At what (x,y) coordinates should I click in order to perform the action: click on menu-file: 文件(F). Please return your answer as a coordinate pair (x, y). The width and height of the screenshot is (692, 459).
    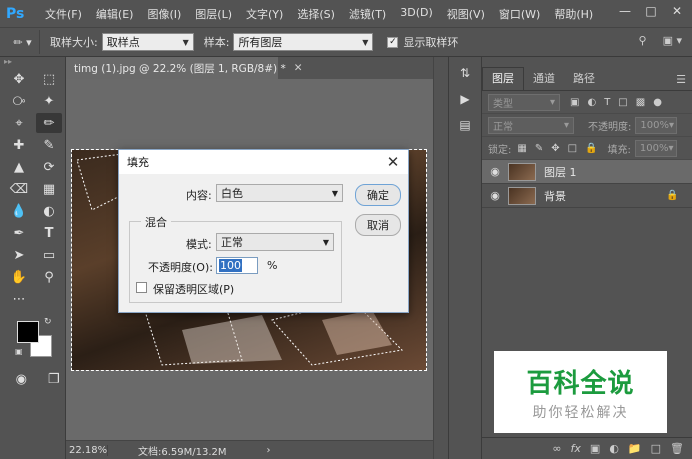
    Looking at the image, I should click on (63, 14).